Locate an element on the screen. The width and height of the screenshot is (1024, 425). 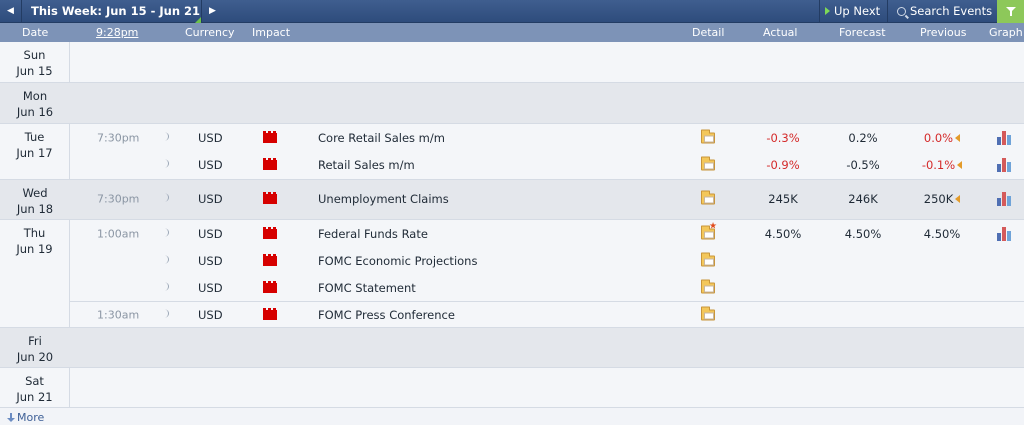
column-graph: Graph is located at coordinates (1006, 32).